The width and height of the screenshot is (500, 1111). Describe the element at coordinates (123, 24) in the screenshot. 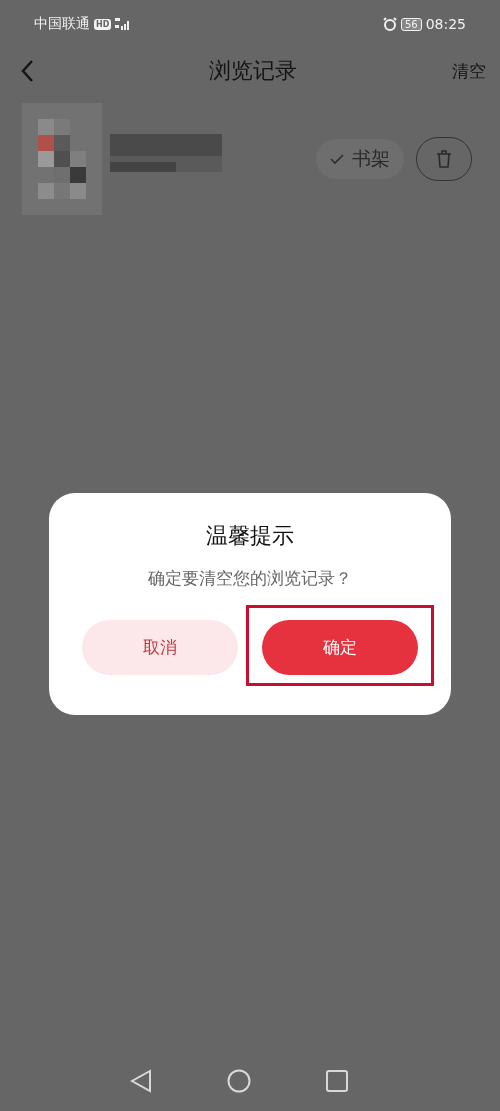

I see `signal-icon` at that location.